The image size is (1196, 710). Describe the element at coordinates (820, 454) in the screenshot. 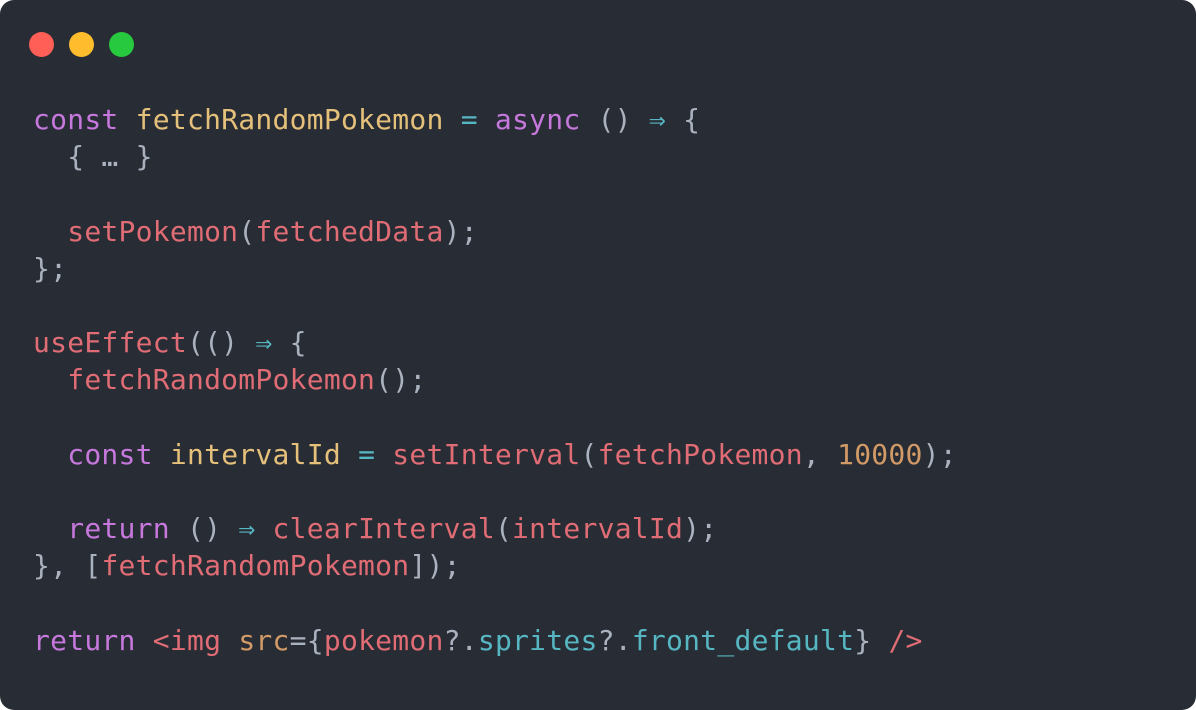

I see `code-token: ,` at that location.